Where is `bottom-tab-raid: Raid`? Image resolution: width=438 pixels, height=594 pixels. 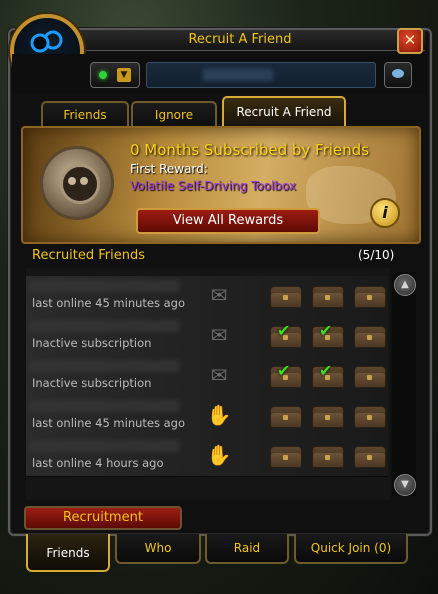 bottom-tab-raid: Raid is located at coordinates (247, 549).